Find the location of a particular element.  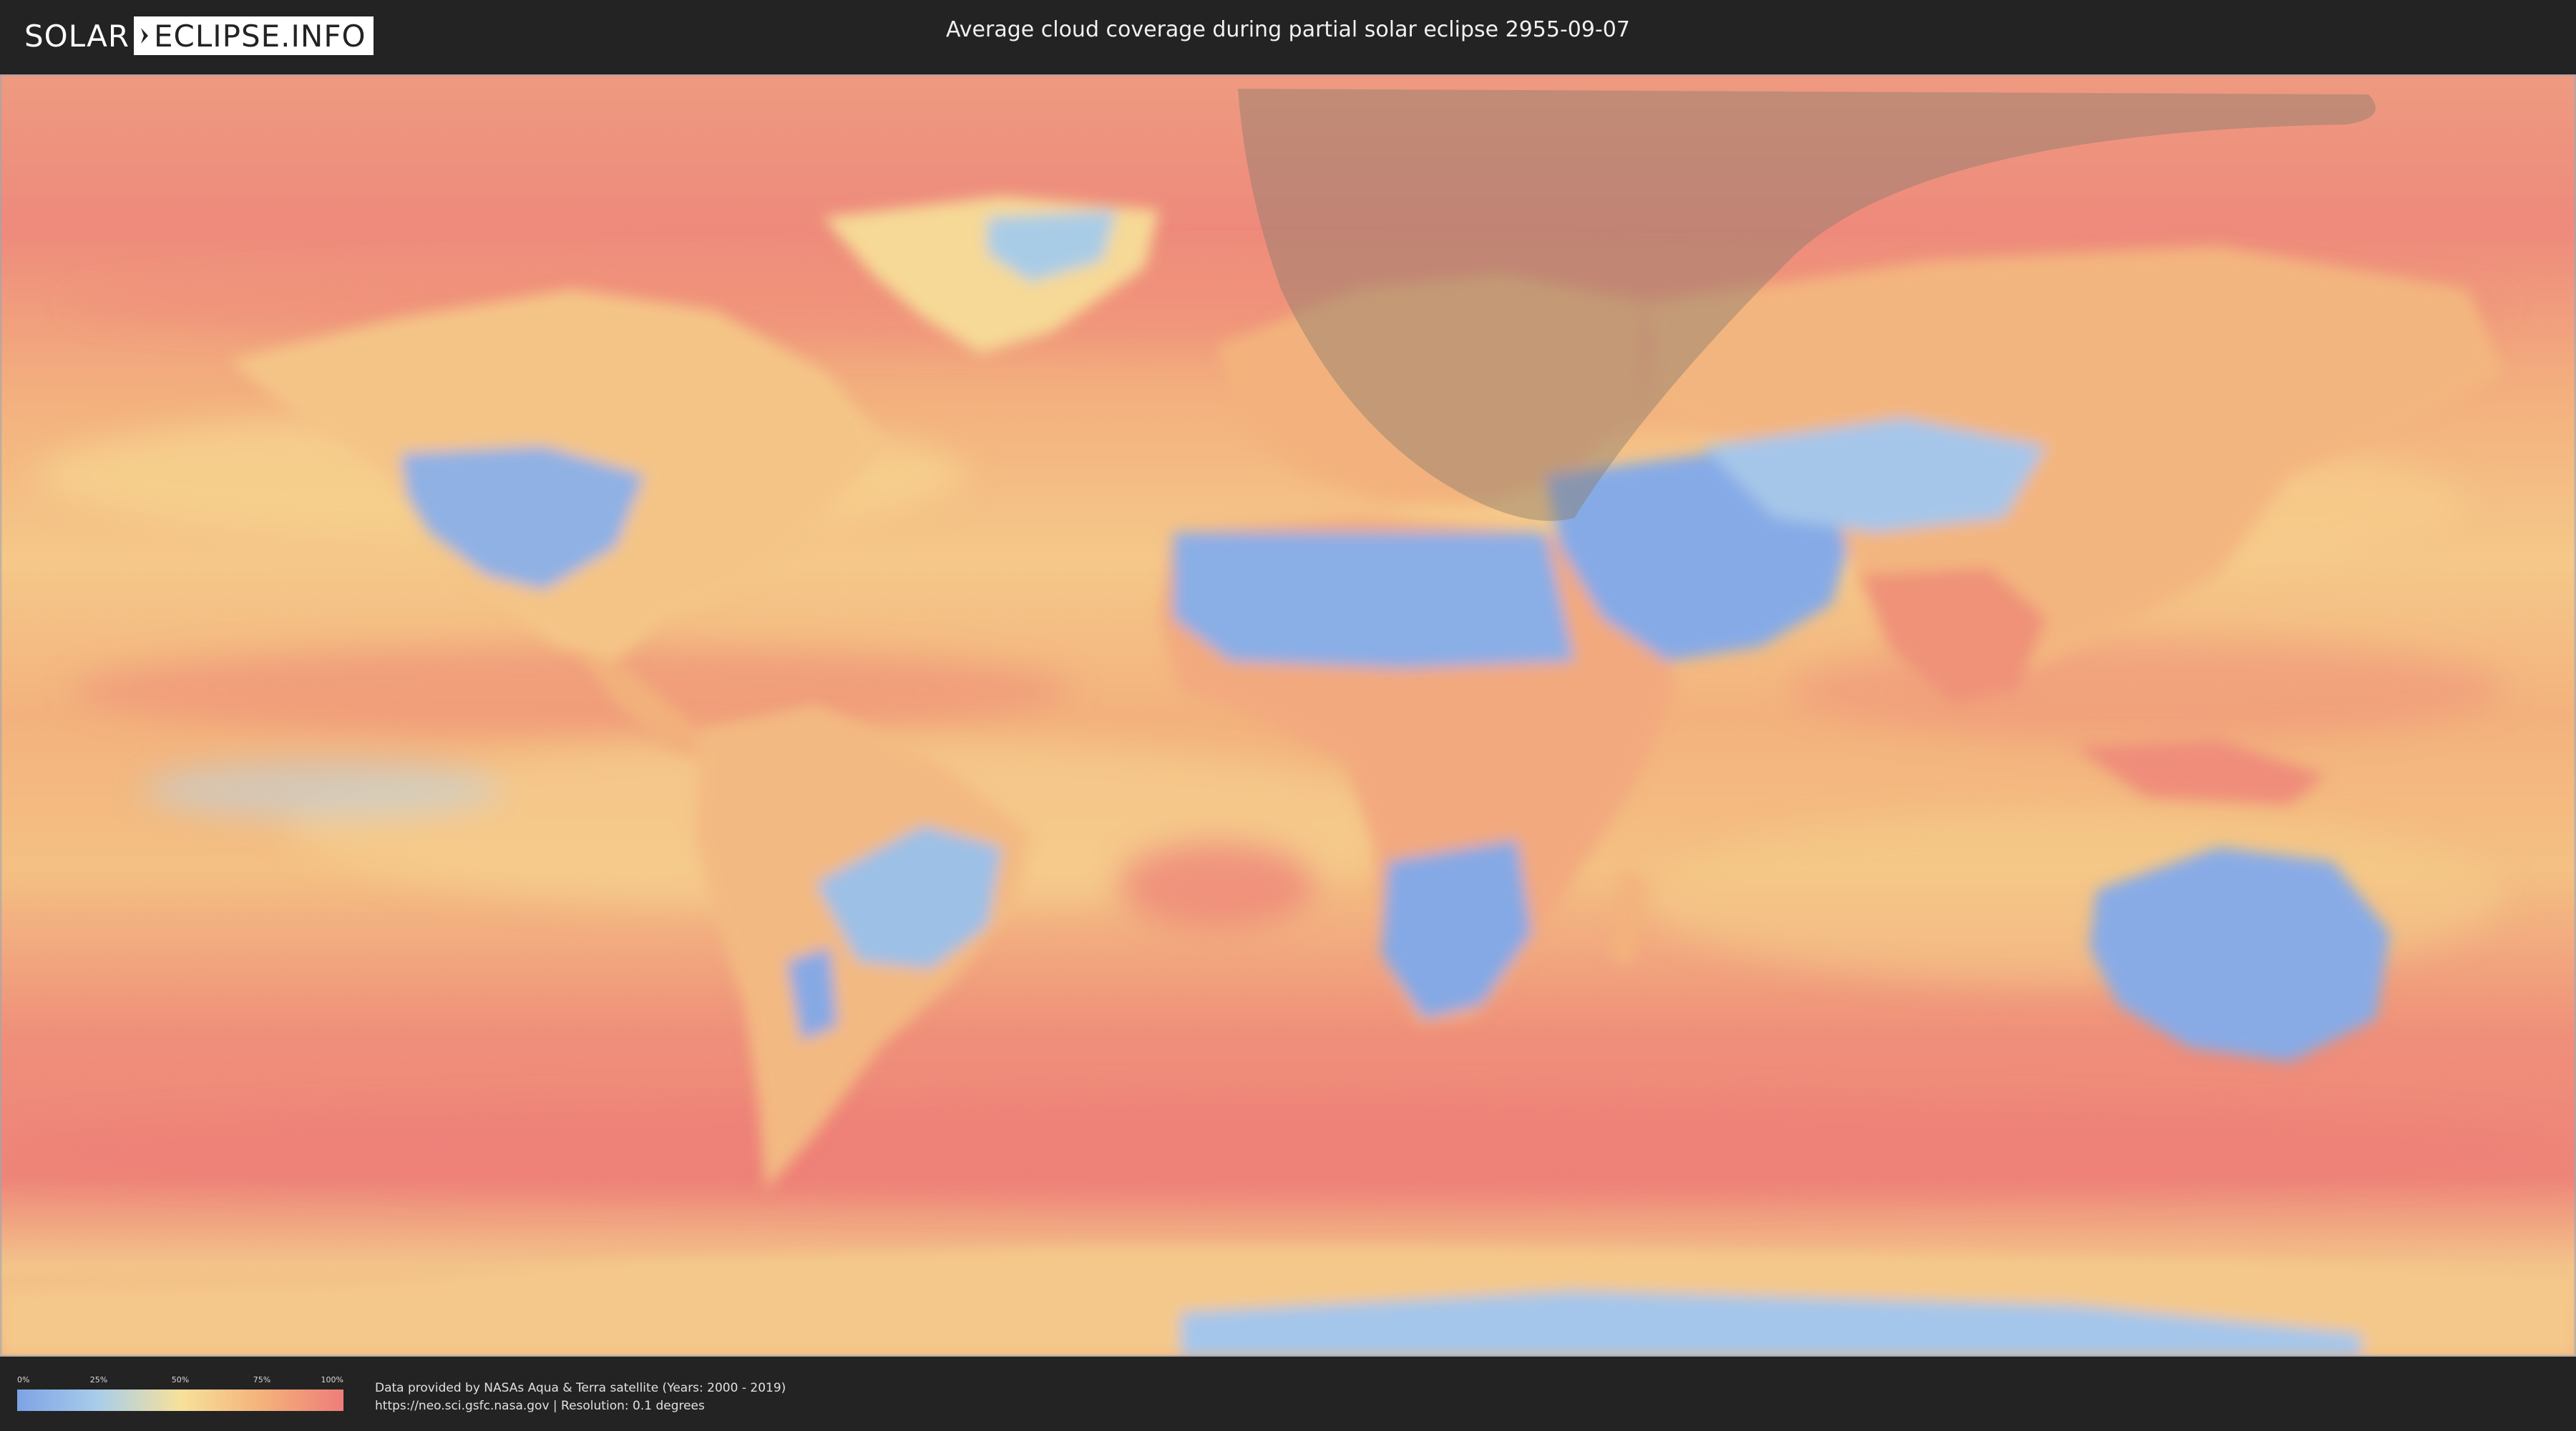

legend-tick-50: 50% is located at coordinates (180, 1379).